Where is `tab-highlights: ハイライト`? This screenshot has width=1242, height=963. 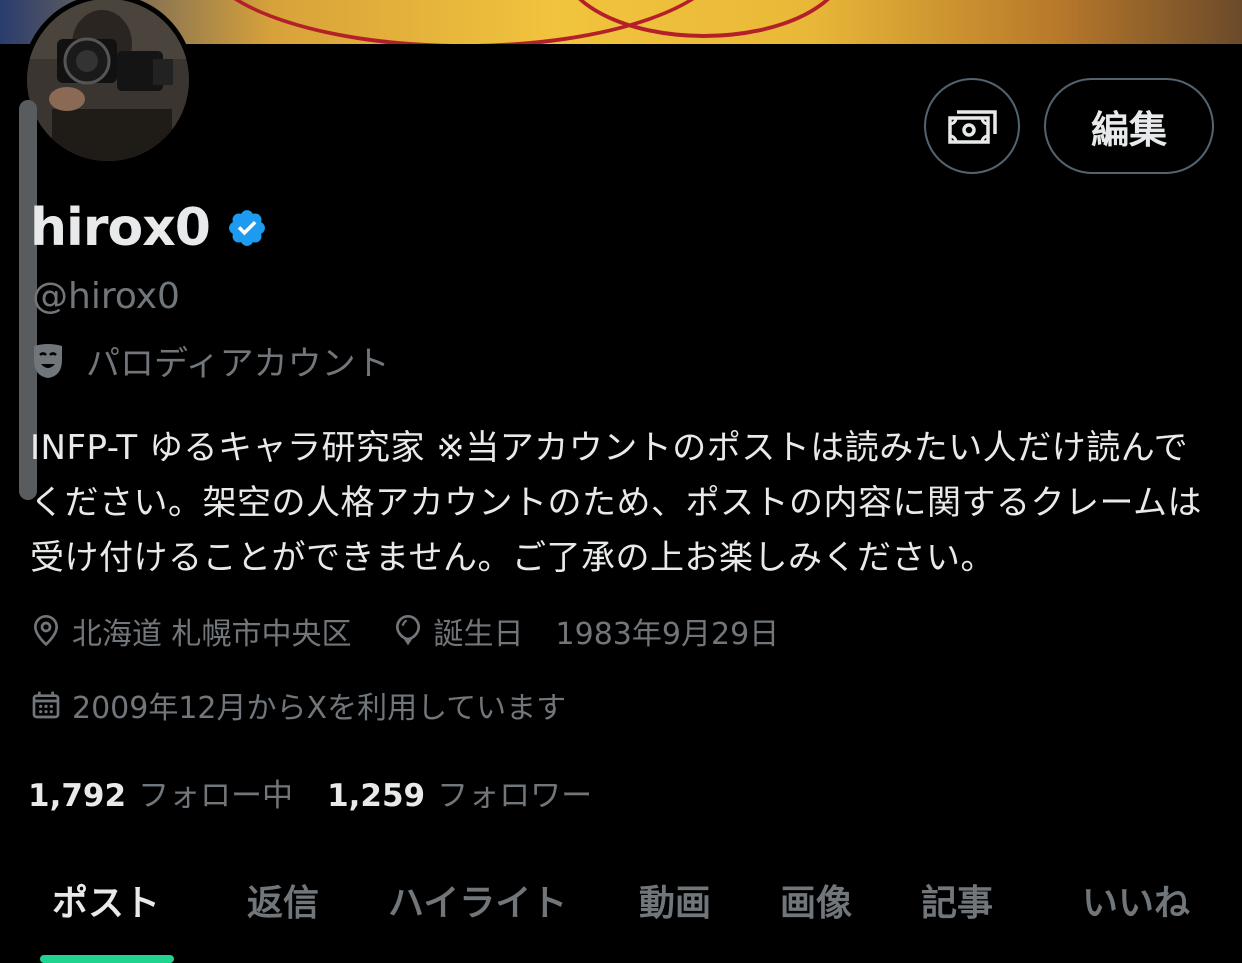 tab-highlights: ハイライト is located at coordinates (477, 900).